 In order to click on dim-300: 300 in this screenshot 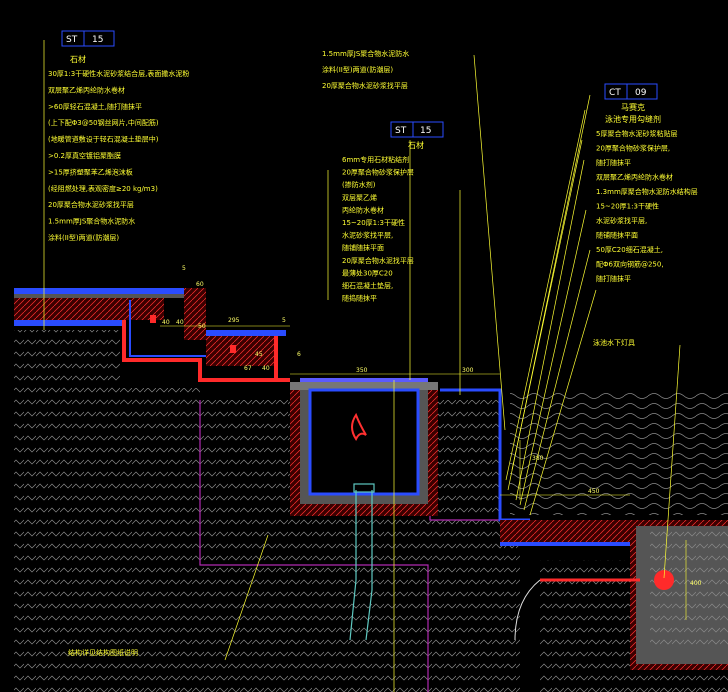, I will do `click(468, 370)`.